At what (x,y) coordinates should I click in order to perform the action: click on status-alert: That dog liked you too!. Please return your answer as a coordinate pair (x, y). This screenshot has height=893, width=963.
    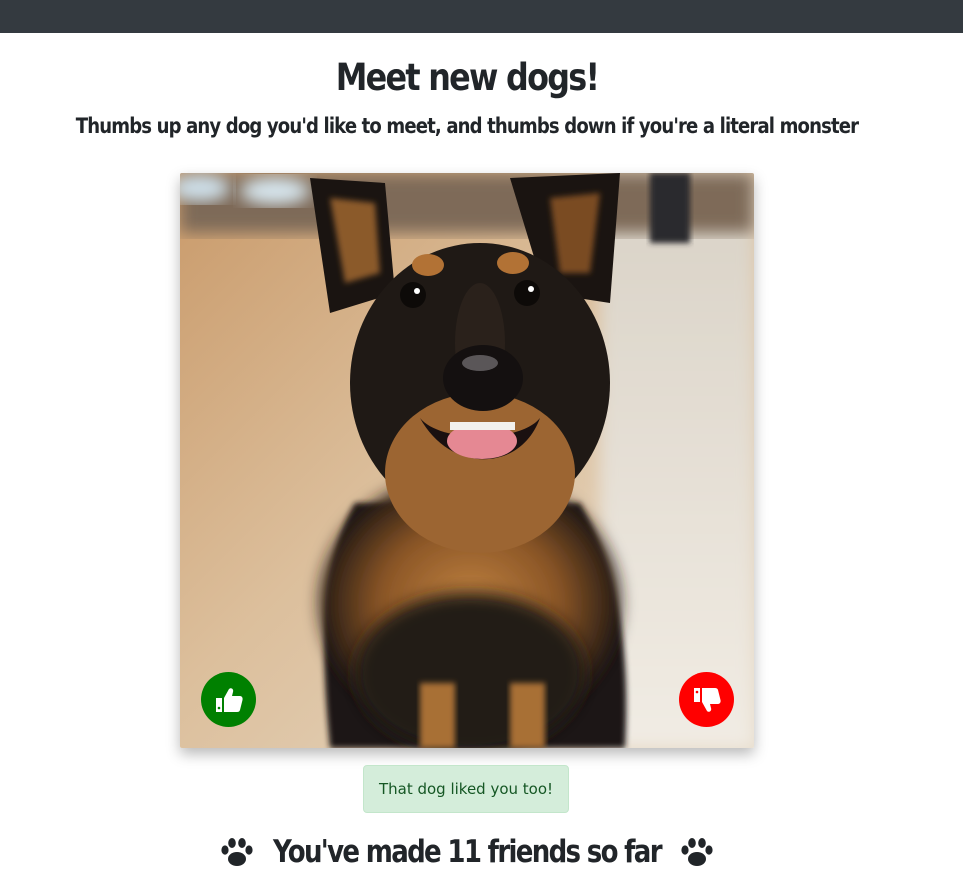
    Looking at the image, I should click on (466, 789).